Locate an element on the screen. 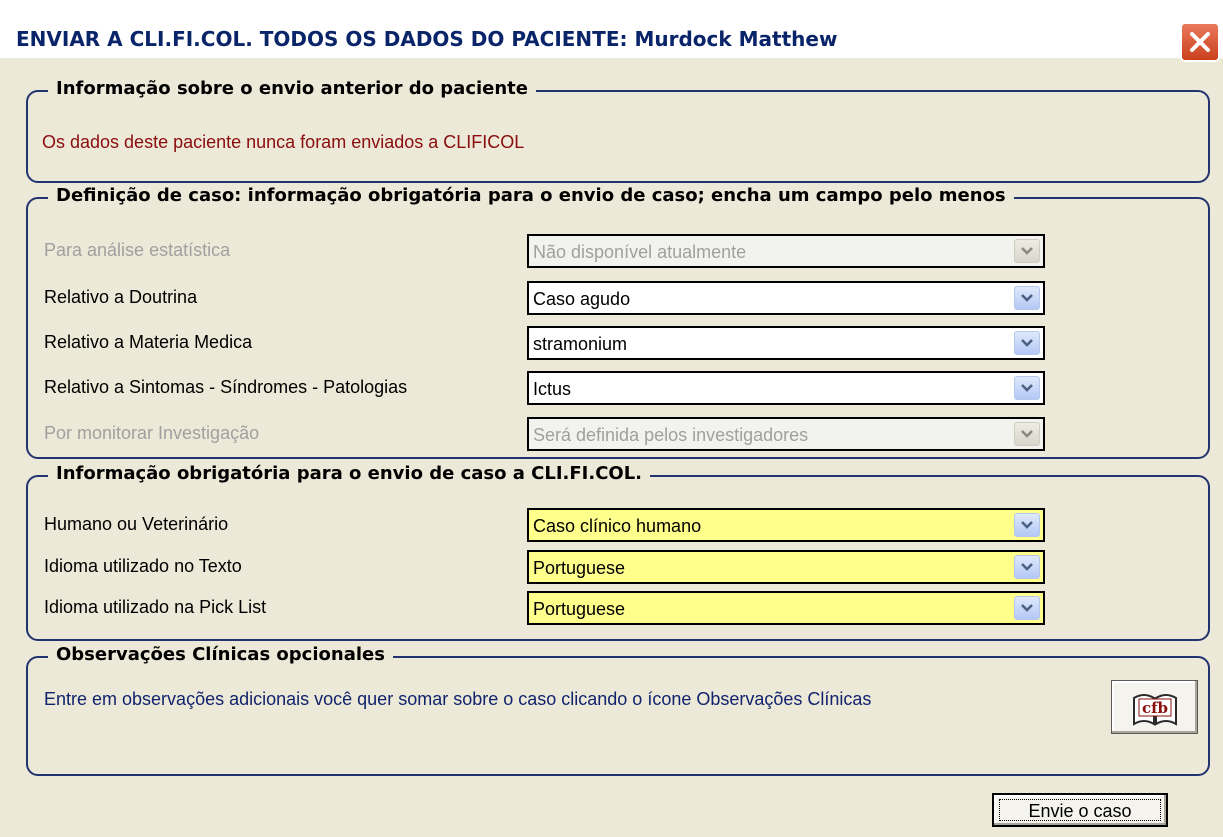 The width and height of the screenshot is (1223, 837). send-case-label: Envie o caso is located at coordinates (1080, 811).